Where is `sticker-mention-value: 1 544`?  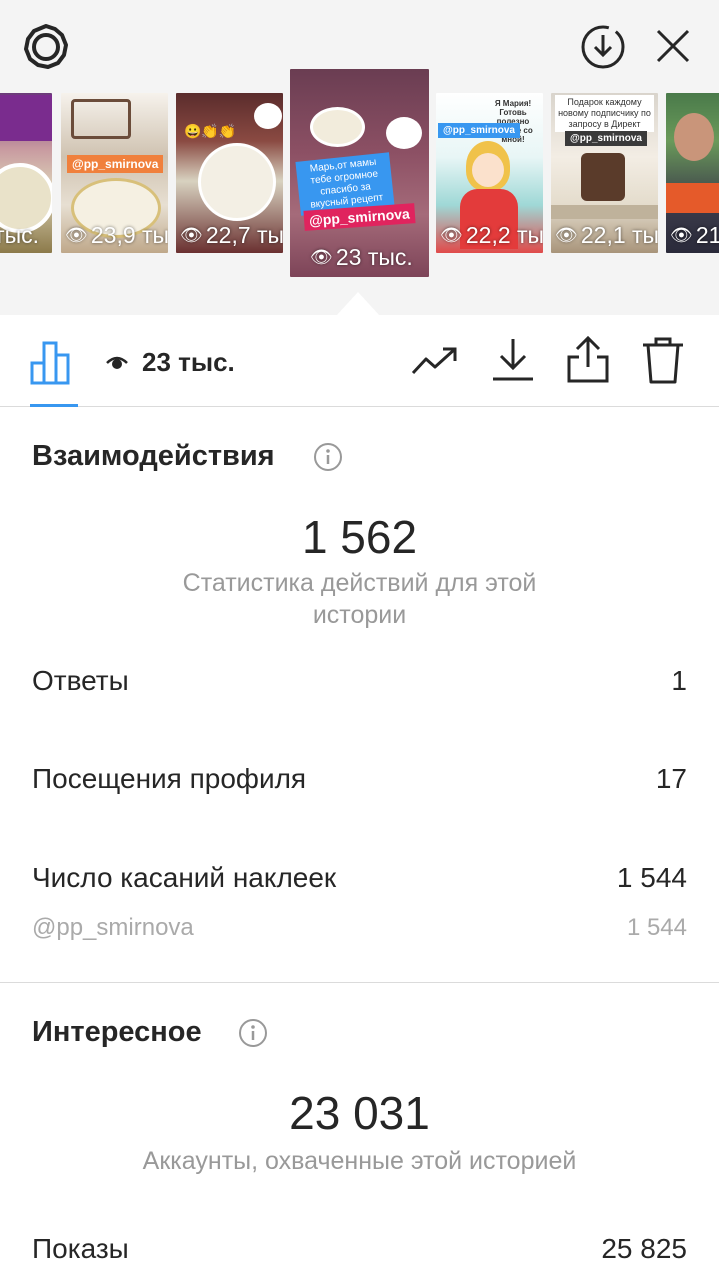
sticker-mention-value: 1 544 is located at coordinates (656, 927).